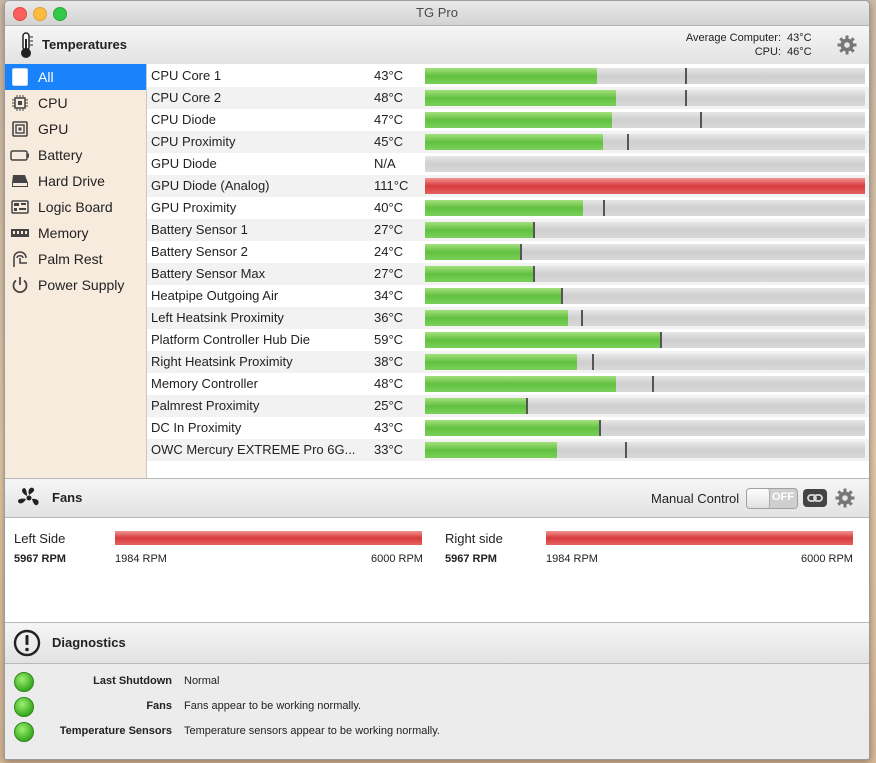  What do you see at coordinates (75, 155) in the screenshot?
I see `sidebar-item-battery: Battery` at bounding box center [75, 155].